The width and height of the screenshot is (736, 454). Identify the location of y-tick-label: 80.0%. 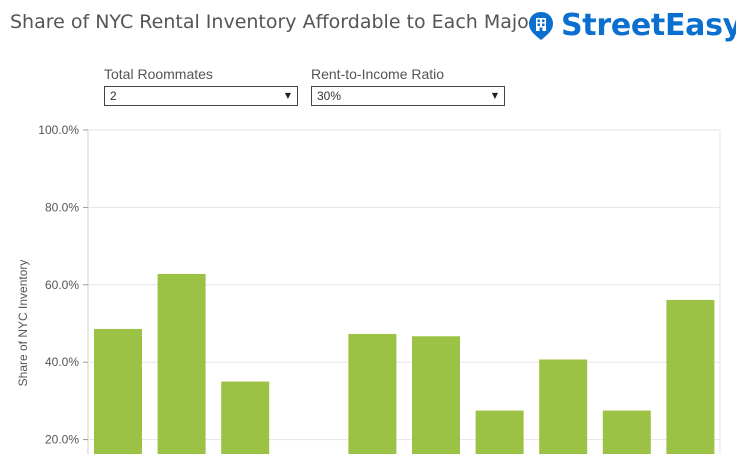
(62, 207).